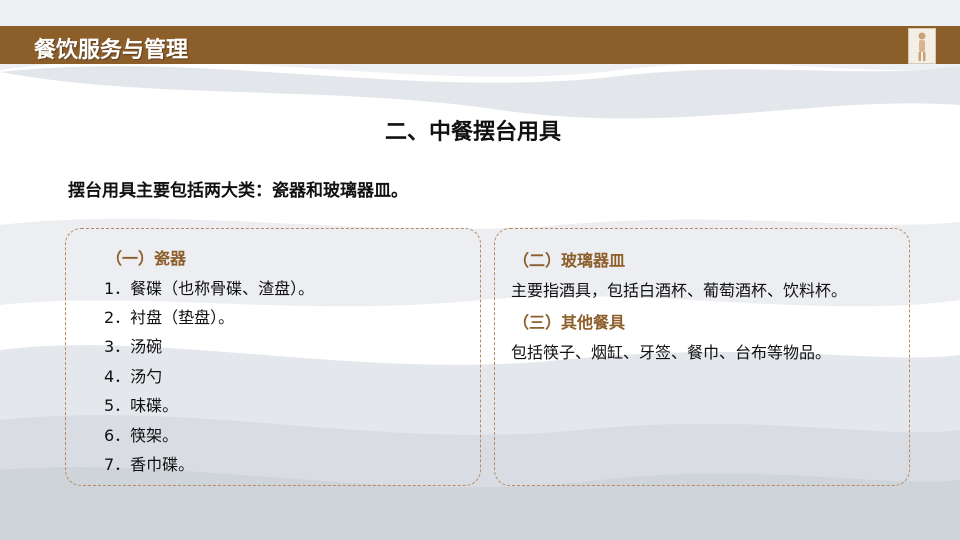 This screenshot has width=960, height=540. Describe the element at coordinates (209, 288) in the screenshot. I see `list-item: 1．餐碟（也称骨碟、渣盘）。` at that location.